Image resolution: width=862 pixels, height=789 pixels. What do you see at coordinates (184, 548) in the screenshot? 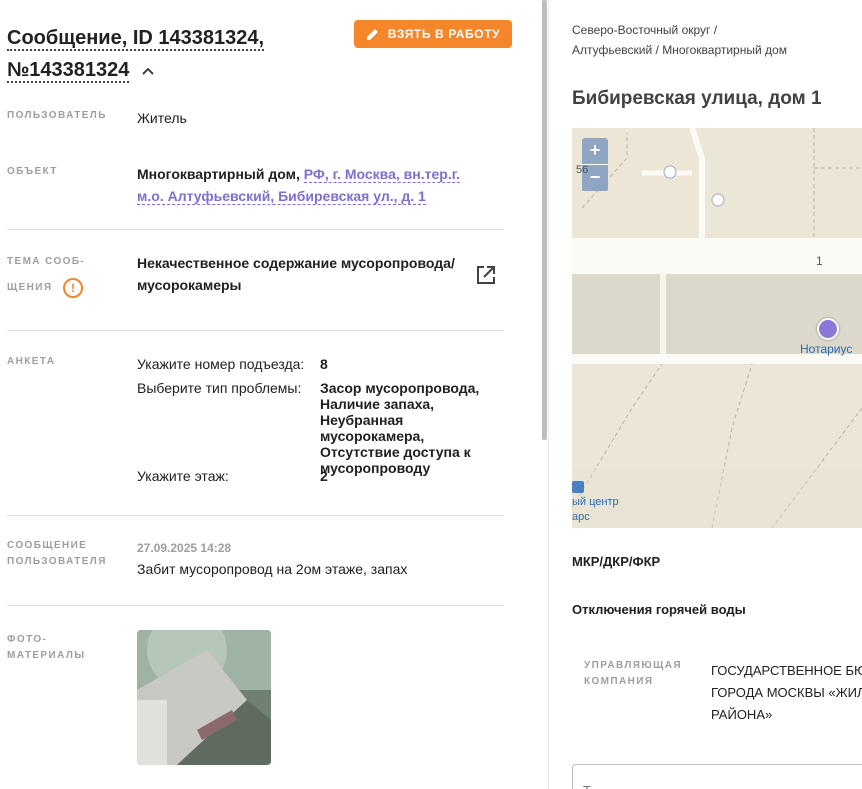
I see `message-date: 27.09.2025 14:28` at bounding box center [184, 548].